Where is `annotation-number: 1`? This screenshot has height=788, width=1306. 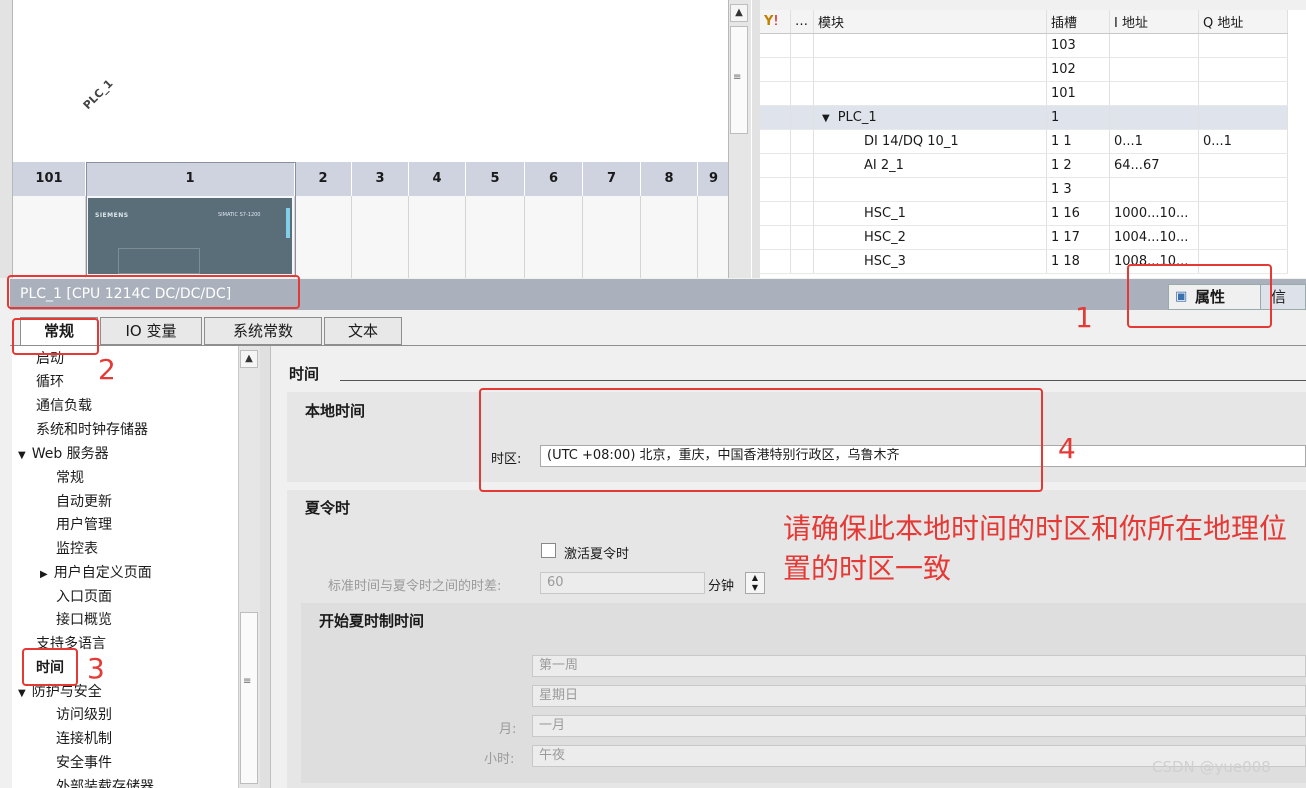
annotation-number: 1 is located at coordinates (1084, 317).